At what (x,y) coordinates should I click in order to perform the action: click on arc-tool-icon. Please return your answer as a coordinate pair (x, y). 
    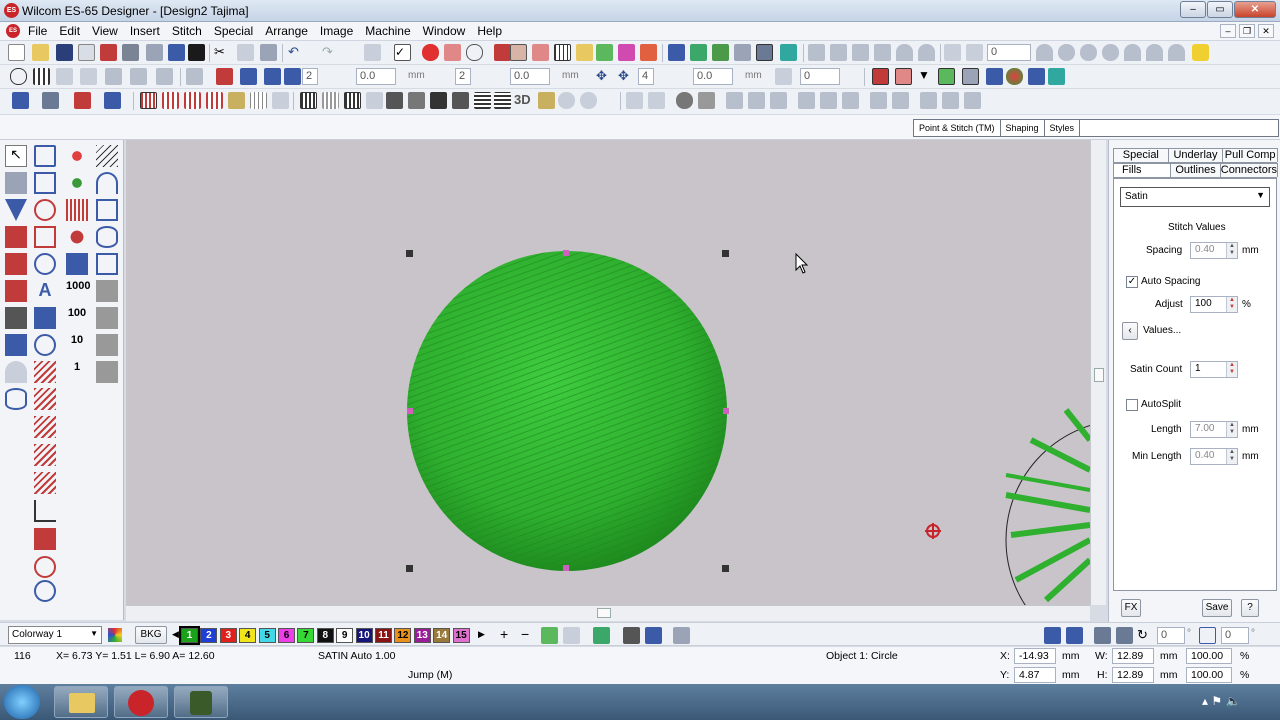
    Looking at the image, I should click on (107, 183).